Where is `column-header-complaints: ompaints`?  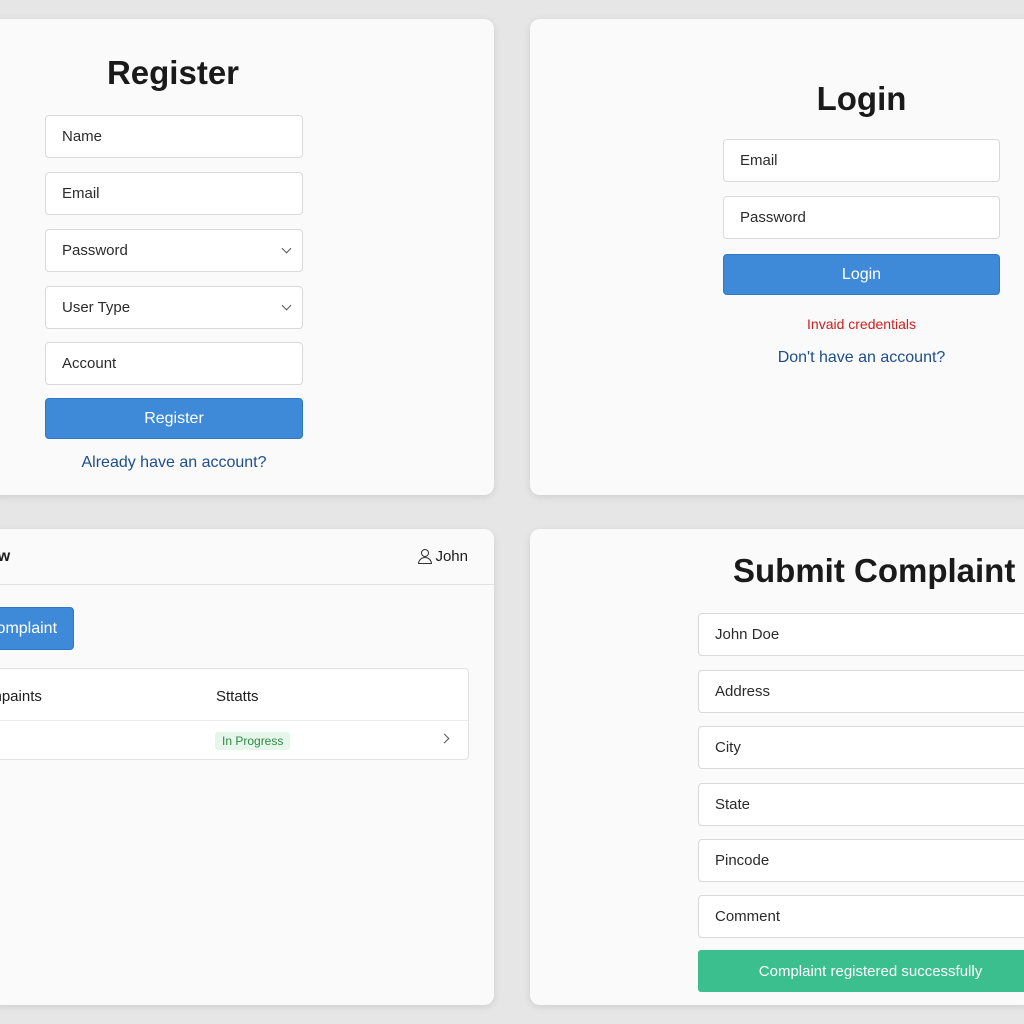 column-header-complaints: ompaints is located at coordinates (21, 696).